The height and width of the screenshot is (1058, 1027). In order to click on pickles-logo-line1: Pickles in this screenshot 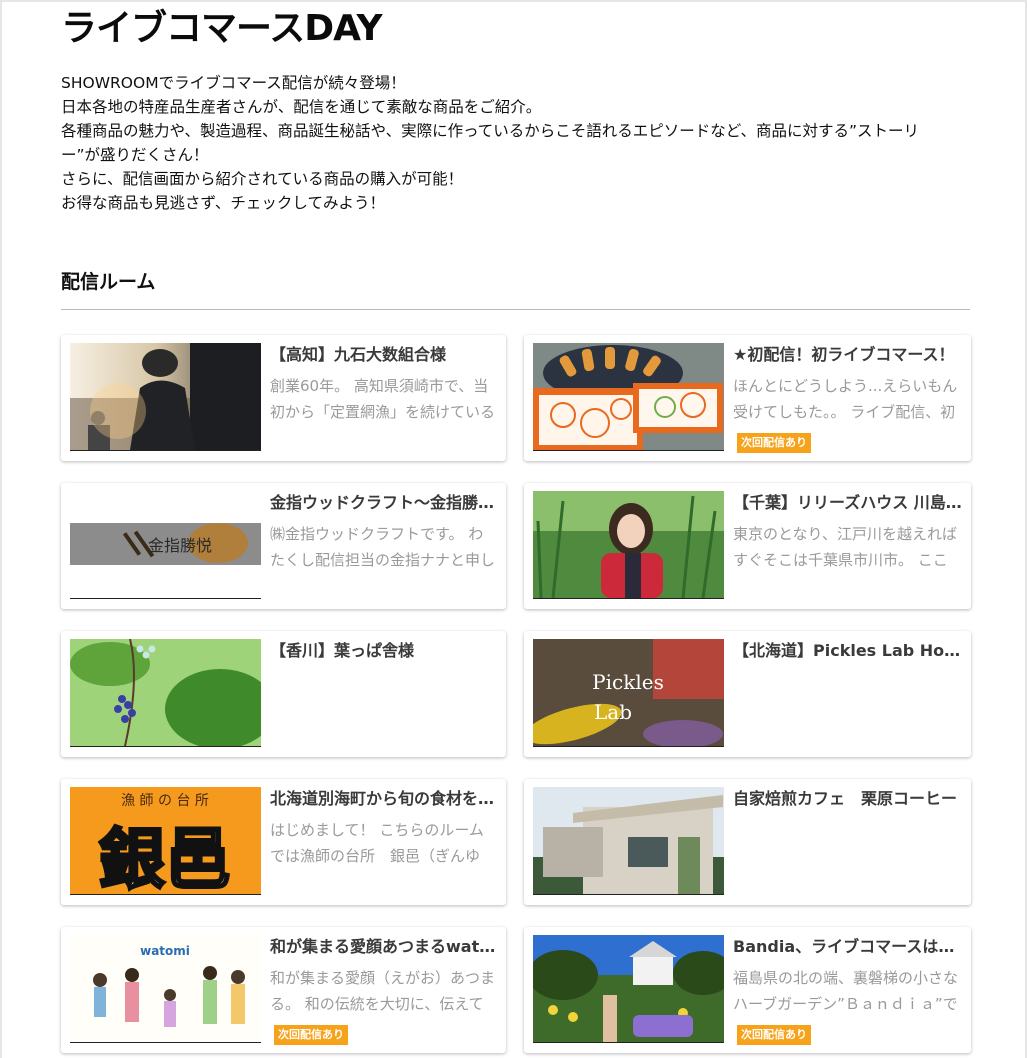, I will do `click(628, 682)`.